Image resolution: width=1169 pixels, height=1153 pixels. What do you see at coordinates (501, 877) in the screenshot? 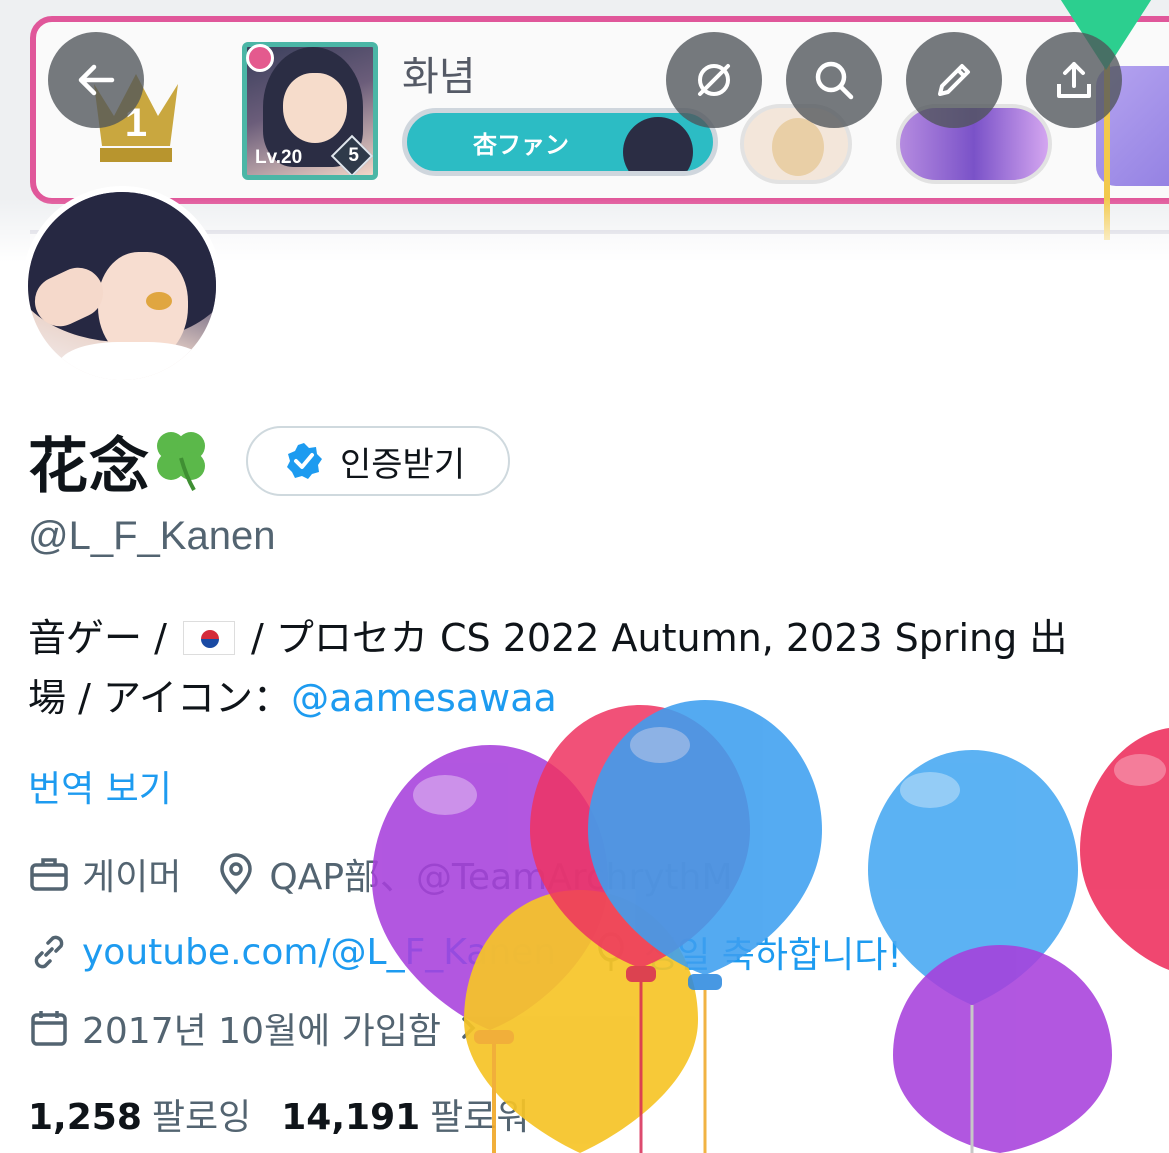
I see `profile-location: QAP部、@TeamArchrythM` at bounding box center [501, 877].